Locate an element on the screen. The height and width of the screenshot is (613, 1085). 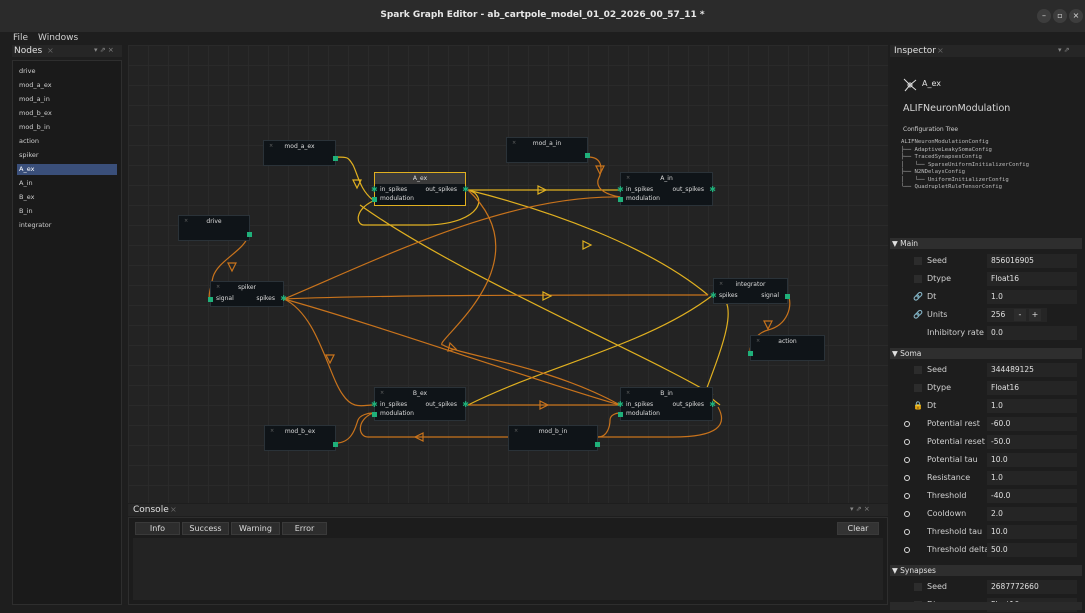
inhibitory-rate-field: 0.0 is located at coordinates (1032, 333).